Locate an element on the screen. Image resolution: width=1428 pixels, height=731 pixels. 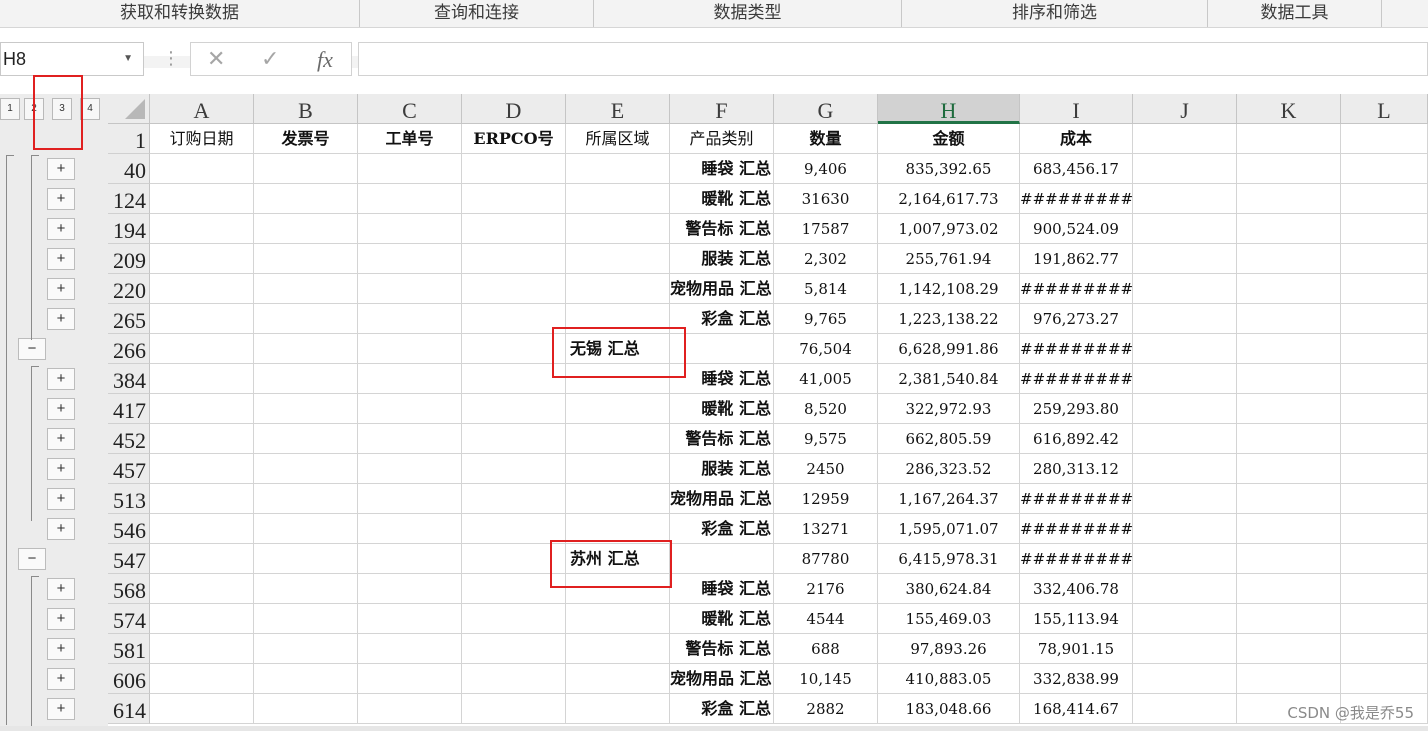
collapse-group-button: − is located at coordinates (32, 559).